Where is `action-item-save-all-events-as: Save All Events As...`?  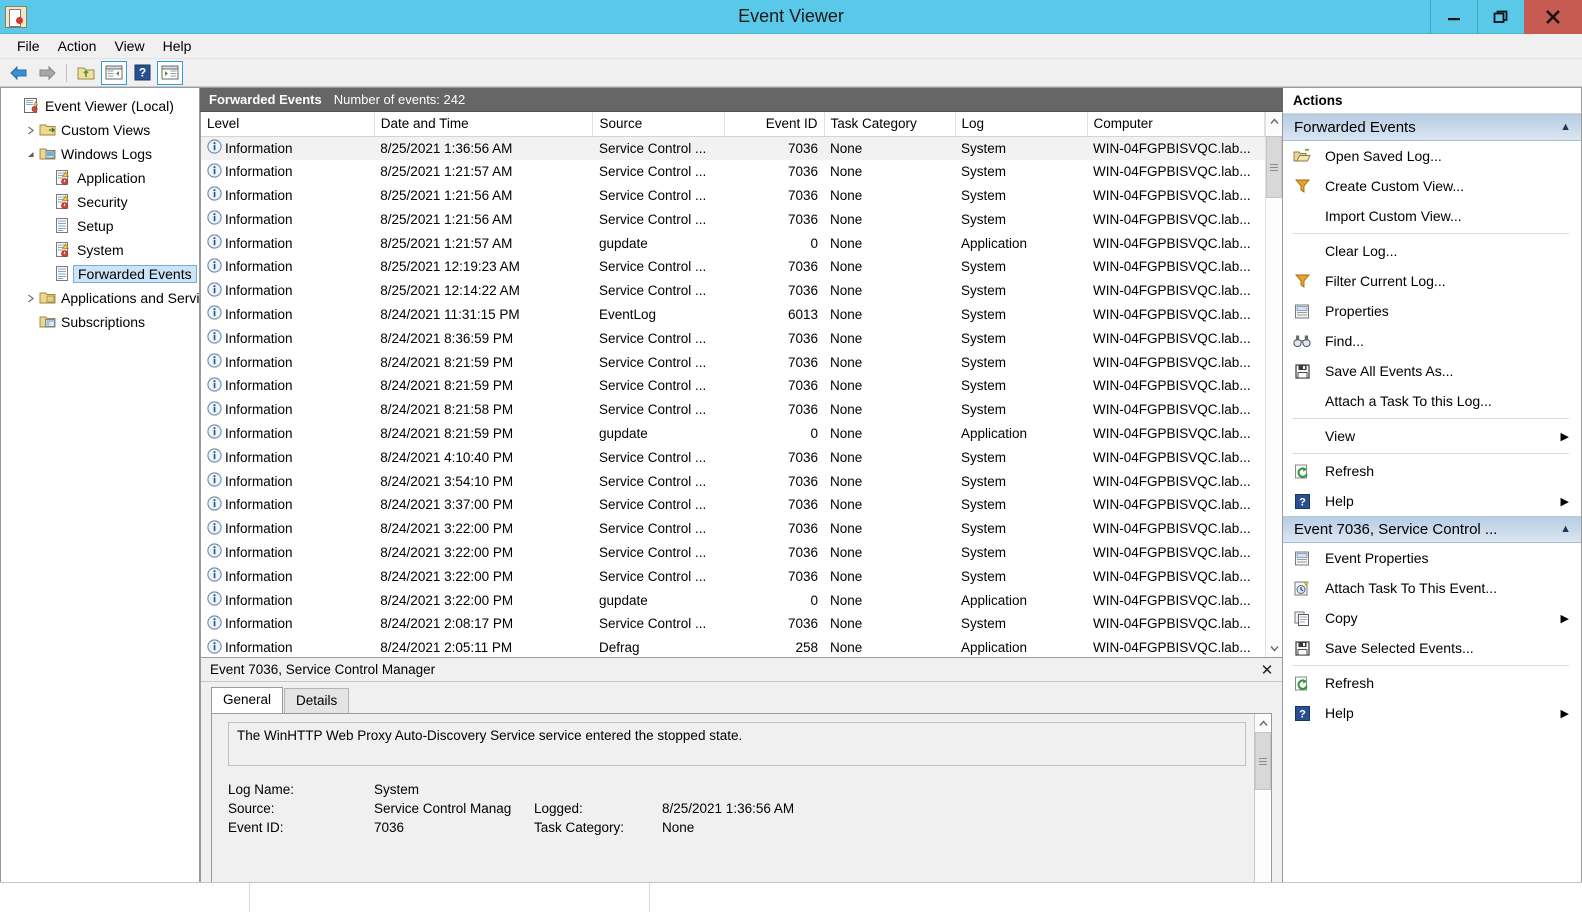
action-item-save-all-events-as: Save All Events As... is located at coordinates (1432, 371).